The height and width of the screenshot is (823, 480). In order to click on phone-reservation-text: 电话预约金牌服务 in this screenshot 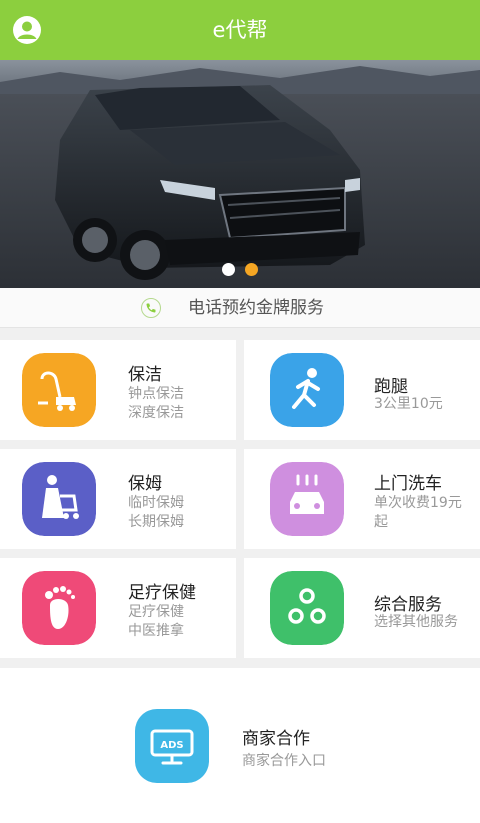, I will do `click(256, 308)`.